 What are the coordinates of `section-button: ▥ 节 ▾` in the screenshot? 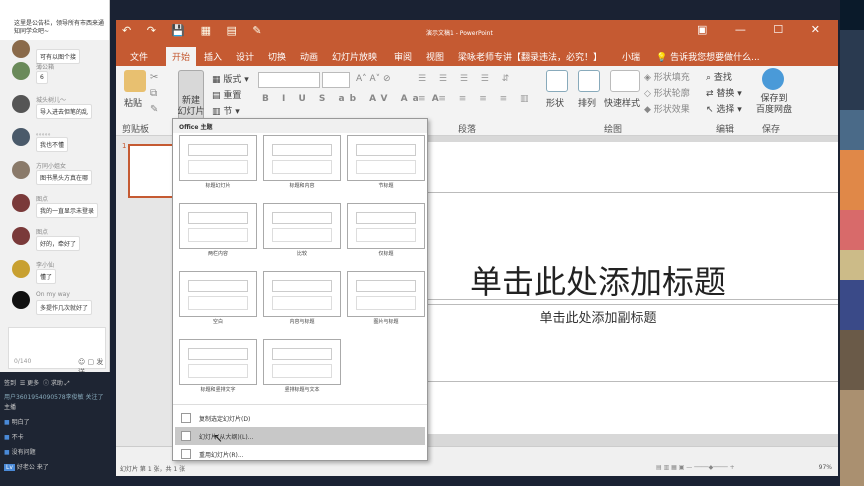 It's located at (226, 110).